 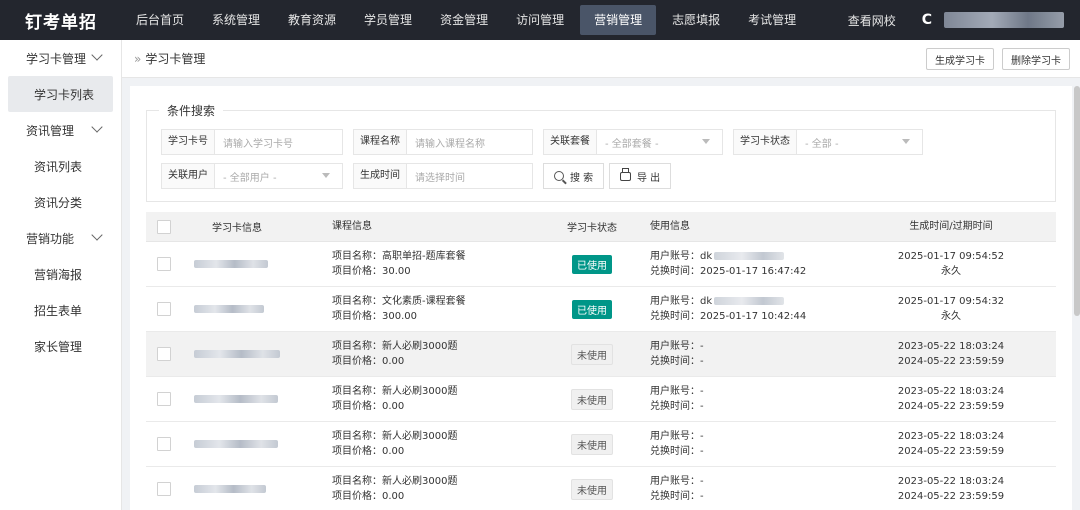 I want to click on generate-time: 2023-05-22 18:03:24, so click(x=951, y=436).